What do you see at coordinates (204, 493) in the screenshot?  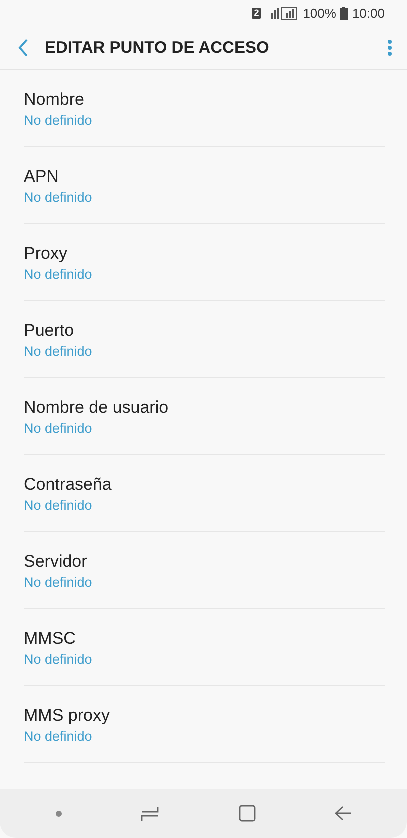 I see `setting-row: Contraseña No definido` at bounding box center [204, 493].